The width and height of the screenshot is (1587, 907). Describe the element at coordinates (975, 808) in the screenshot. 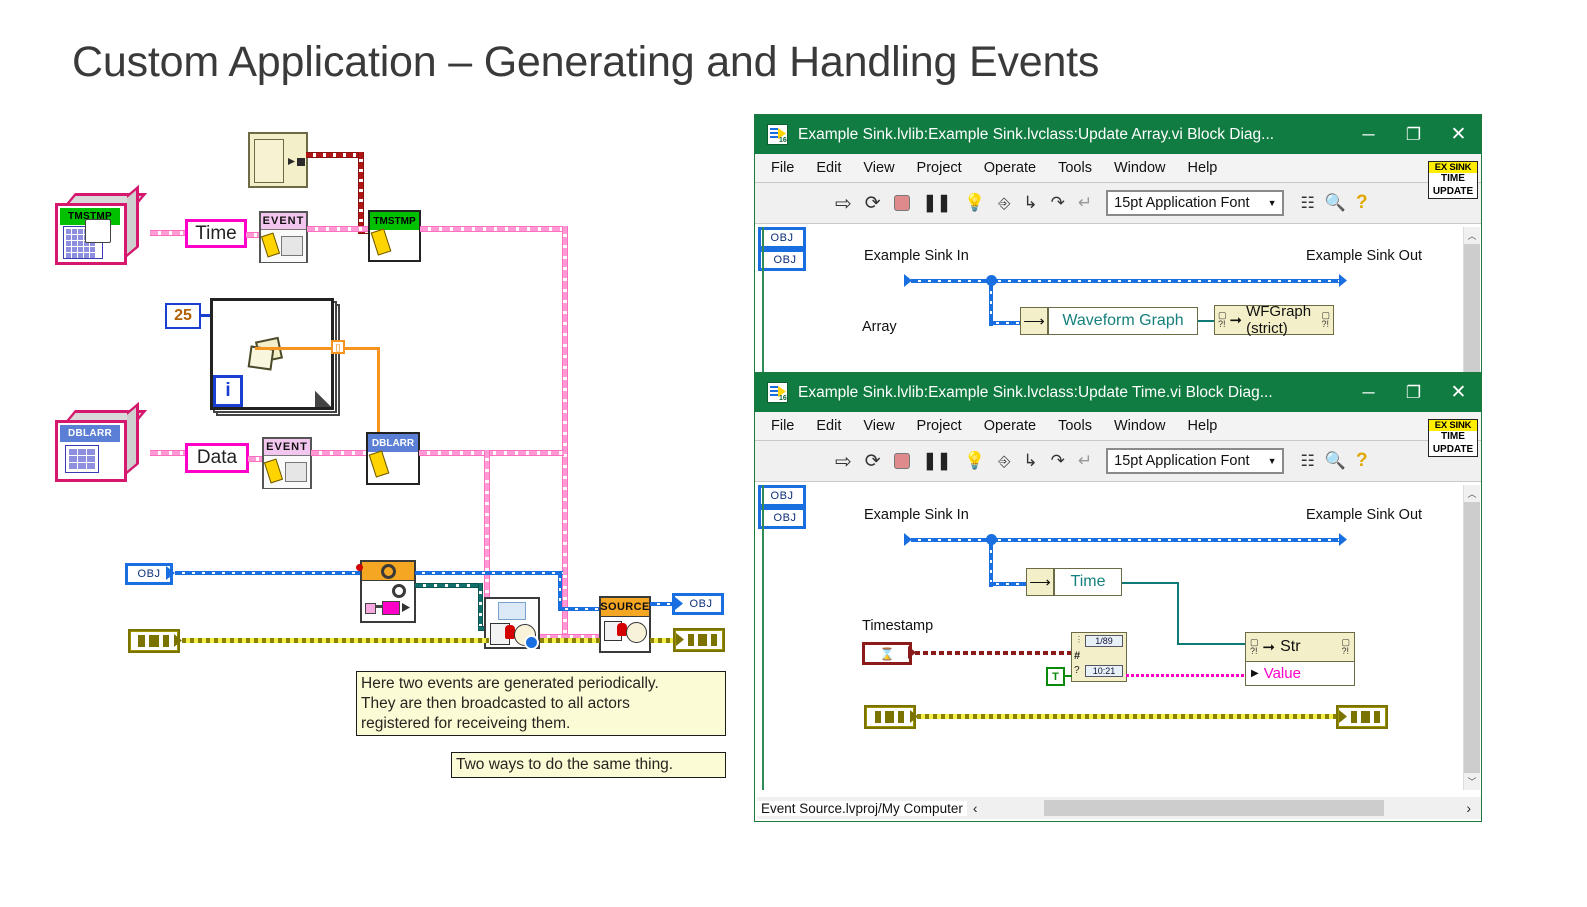

I see `window2-status-left-arrow: ‹` at that location.